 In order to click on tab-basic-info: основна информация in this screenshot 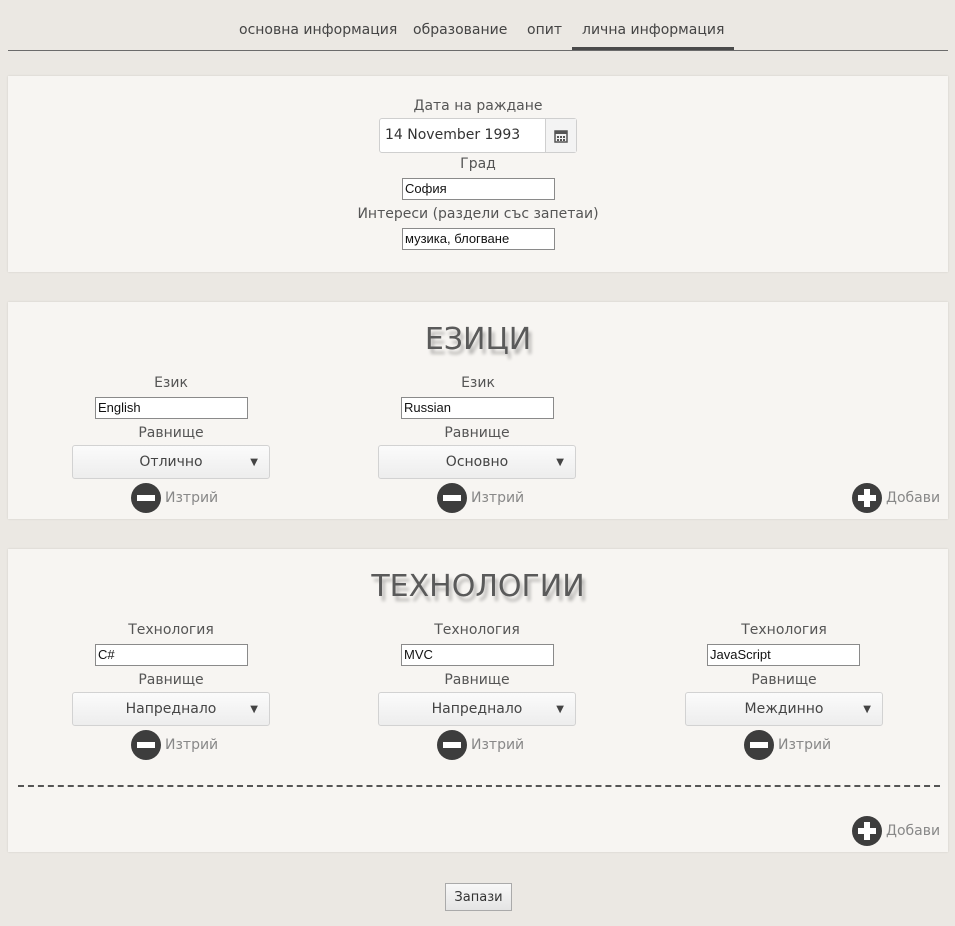, I will do `click(318, 36)`.